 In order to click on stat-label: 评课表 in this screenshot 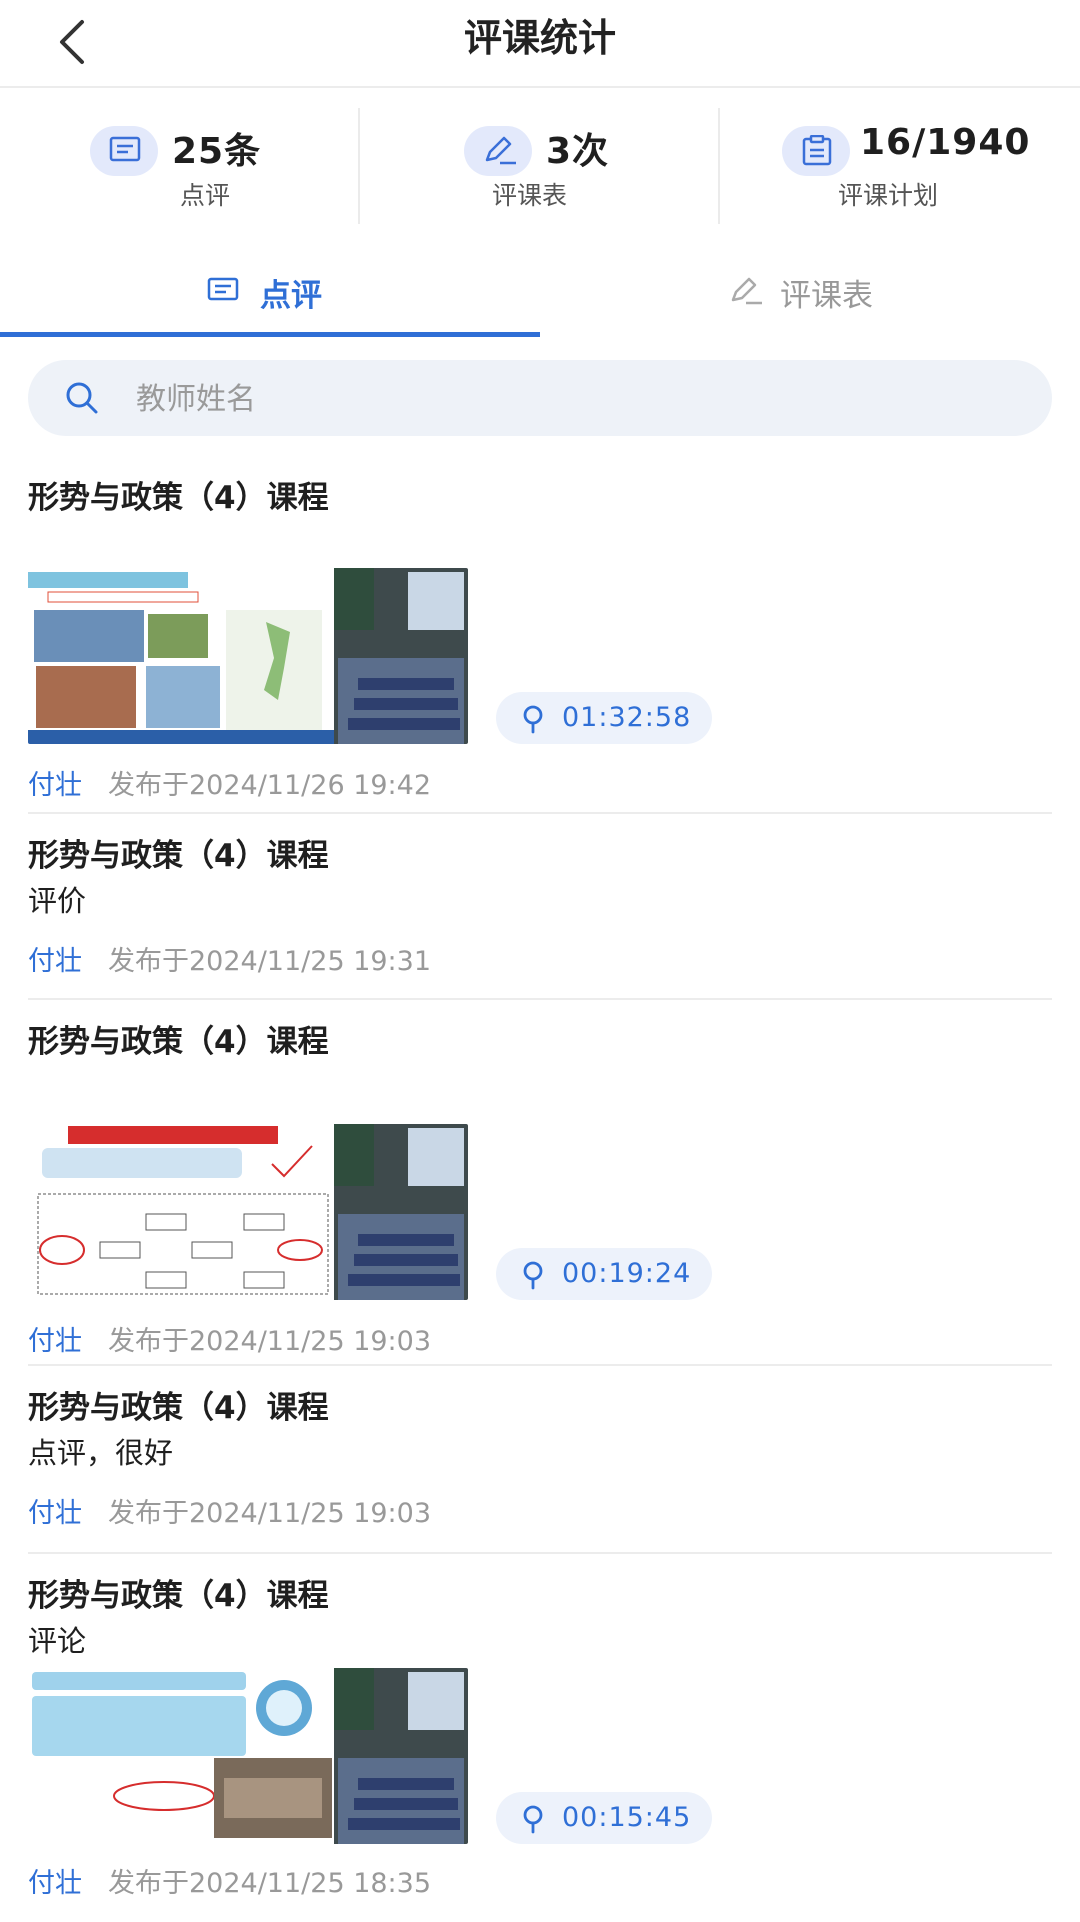, I will do `click(530, 195)`.